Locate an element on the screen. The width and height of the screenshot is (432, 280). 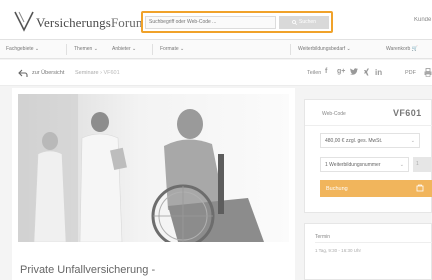
nav-item-formate: Formate ⌄ is located at coordinates (172, 49).